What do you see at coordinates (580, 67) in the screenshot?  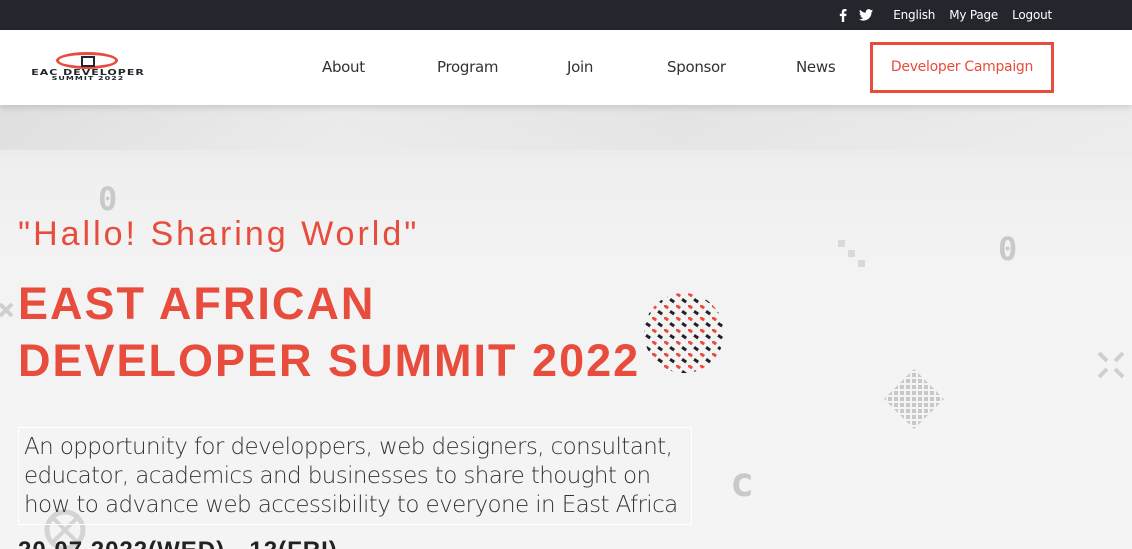 I see `nav-join: Join` at bounding box center [580, 67].